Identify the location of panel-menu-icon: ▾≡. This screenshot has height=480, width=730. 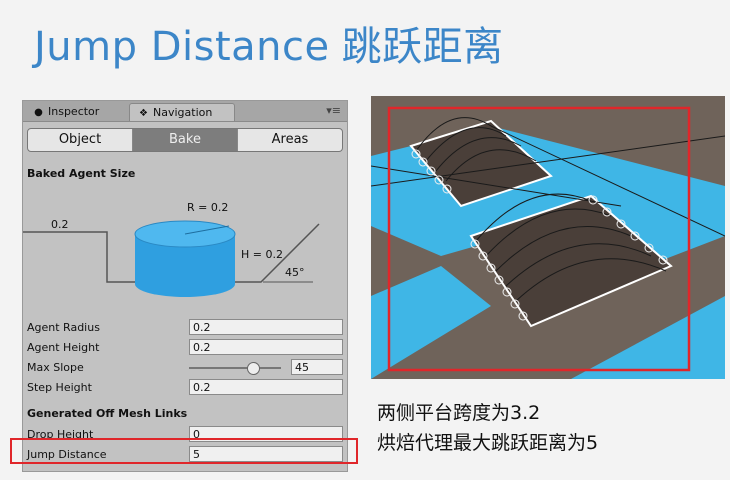
(333, 110).